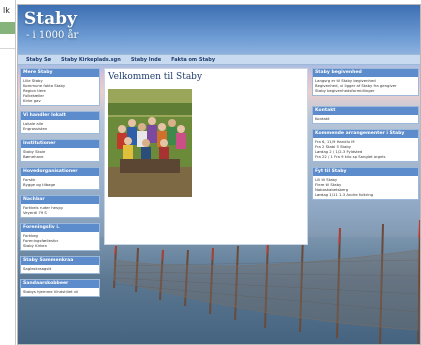 The width and height of the screenshot is (421, 345). What do you see at coordinates (365, 194) in the screenshot?
I see `sidebar-link: Lørdag 1/11 1-3 Andre folkring` at bounding box center [365, 194].